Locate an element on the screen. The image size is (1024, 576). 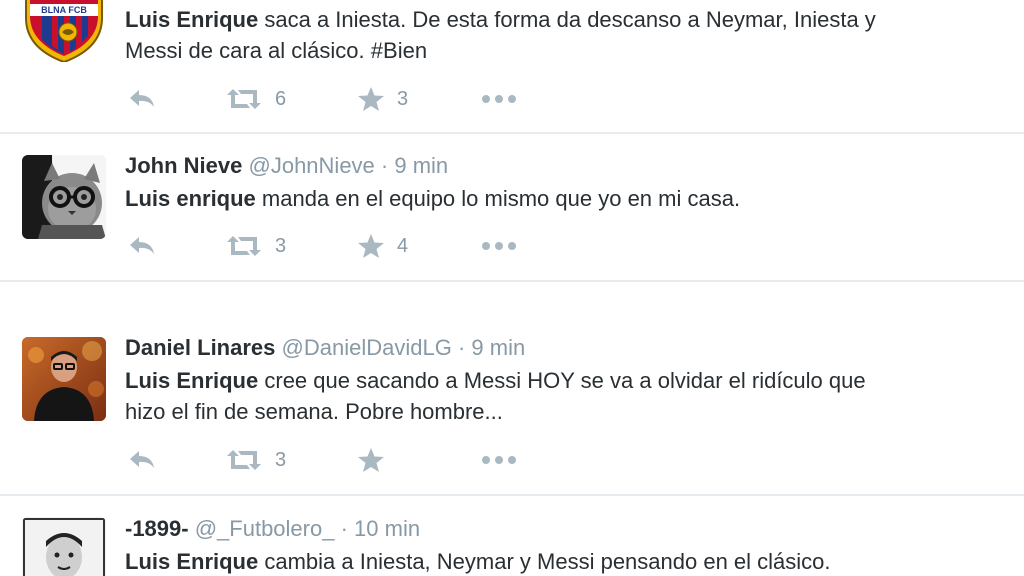
tweet-timestamp: 10 min is located at coordinates (387, 528).